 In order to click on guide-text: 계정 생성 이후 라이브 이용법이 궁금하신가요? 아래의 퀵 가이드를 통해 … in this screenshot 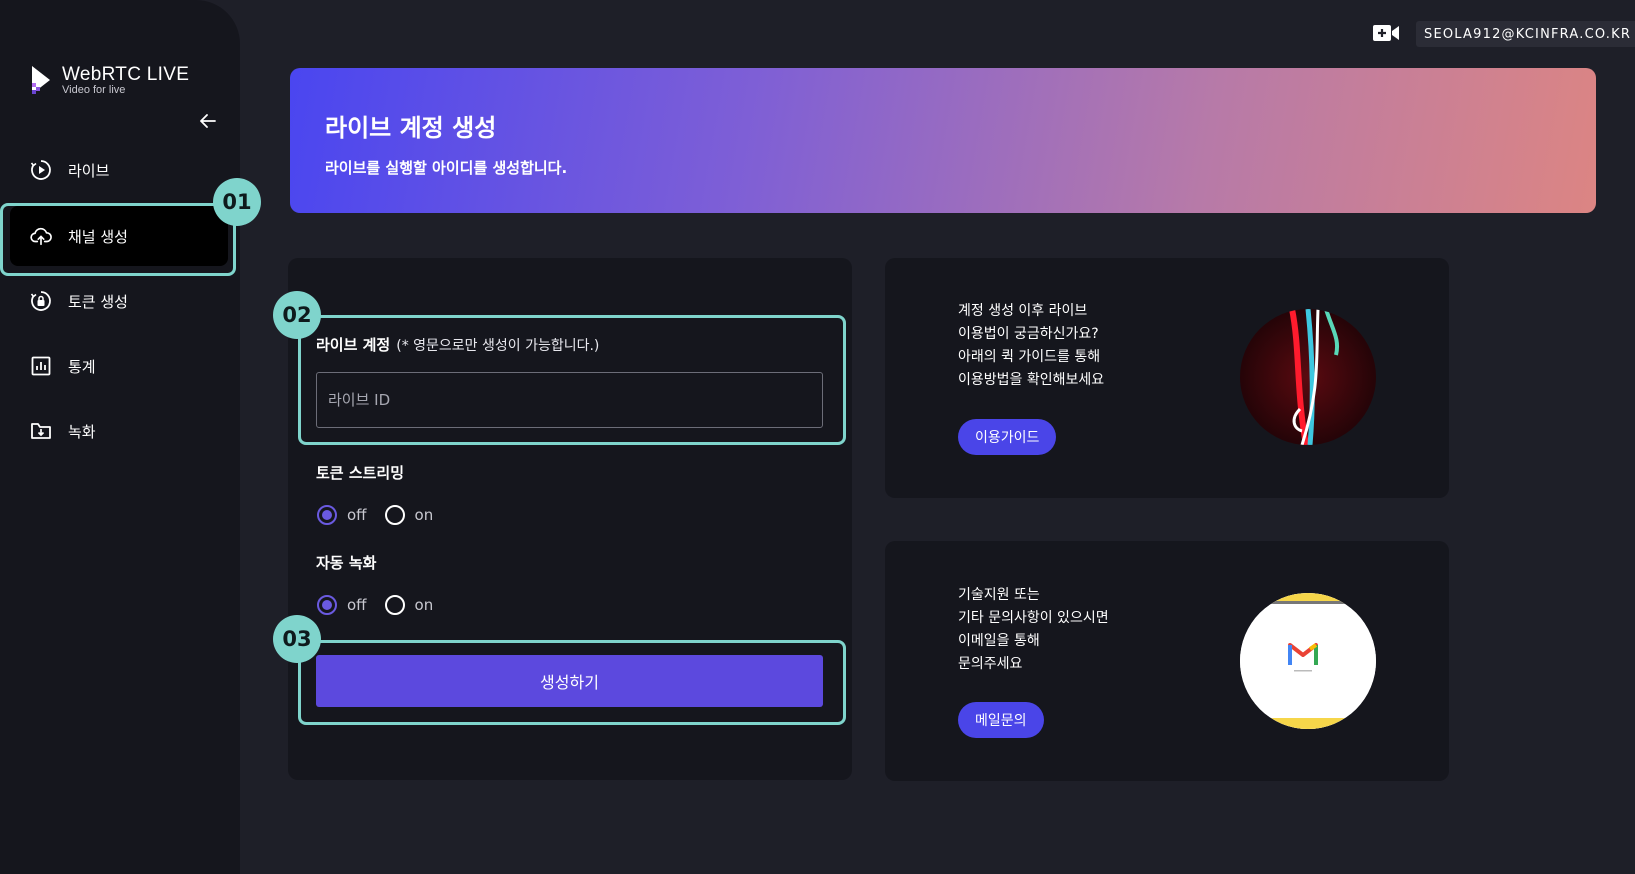, I will do `click(1031, 345)`.